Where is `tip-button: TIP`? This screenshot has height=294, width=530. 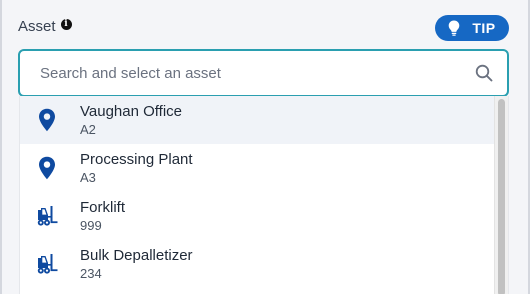 tip-button: TIP is located at coordinates (472, 28).